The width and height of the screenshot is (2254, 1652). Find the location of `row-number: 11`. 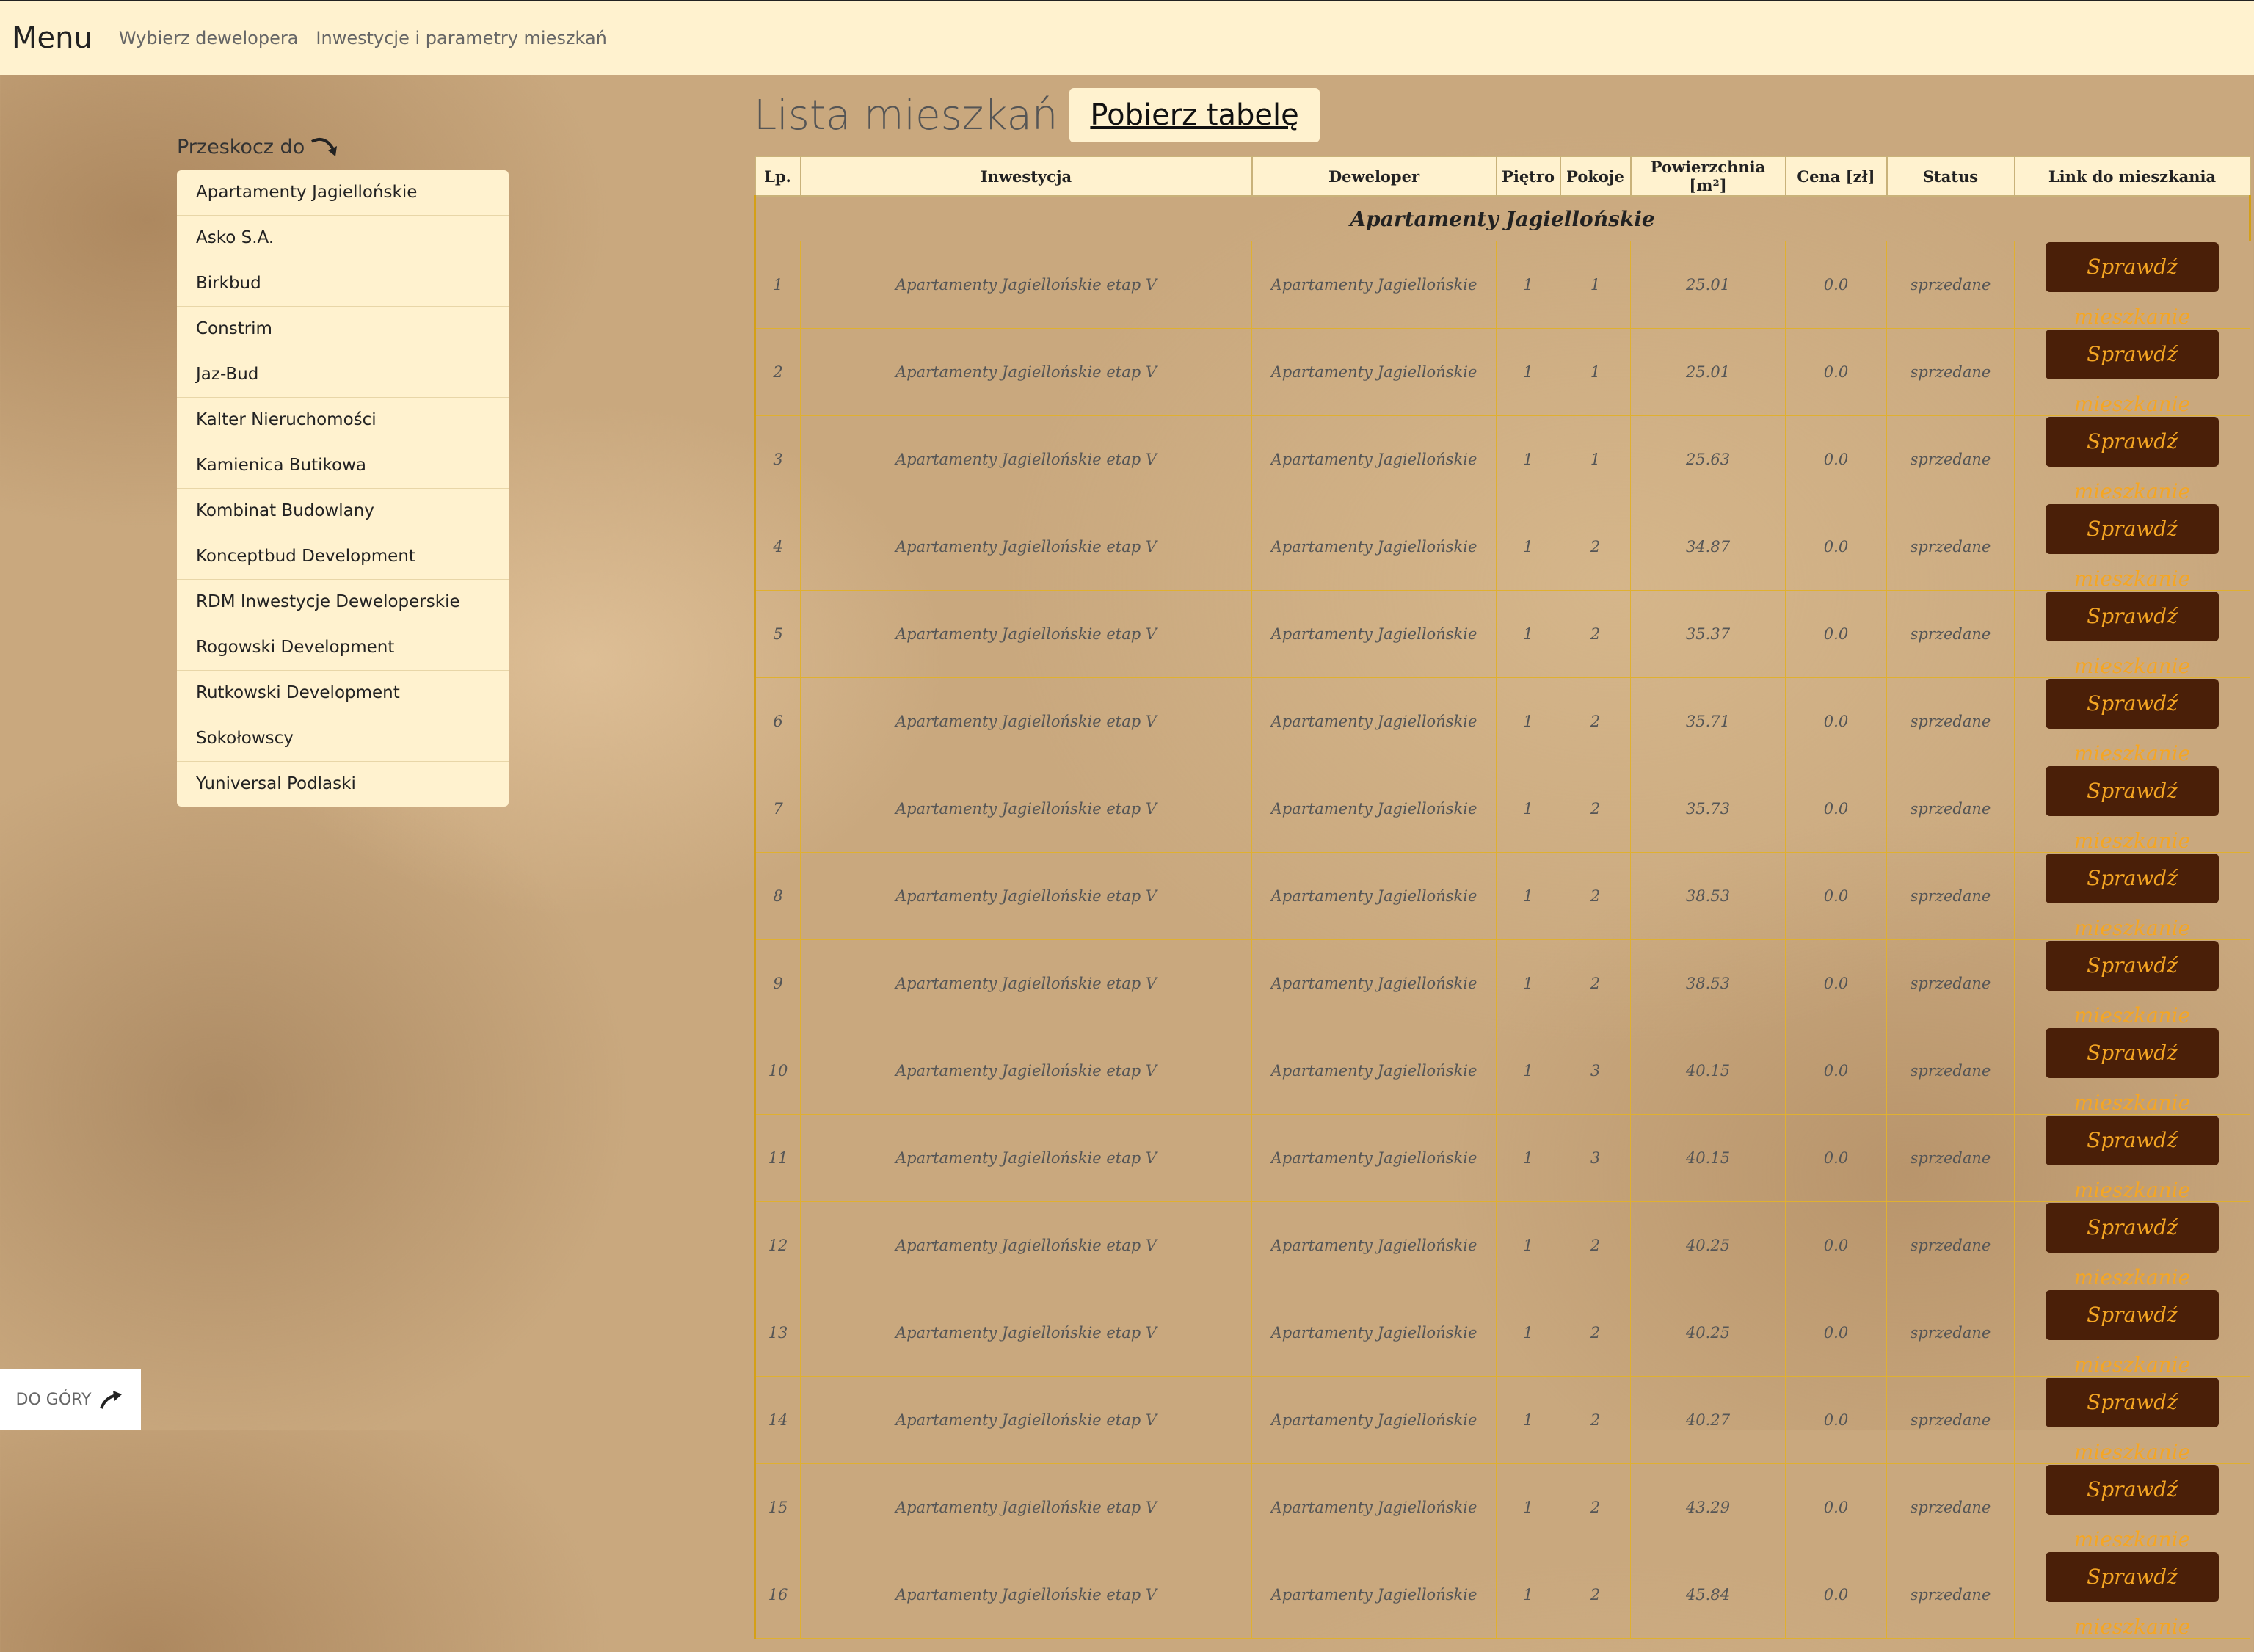

row-number: 11 is located at coordinates (777, 1158).